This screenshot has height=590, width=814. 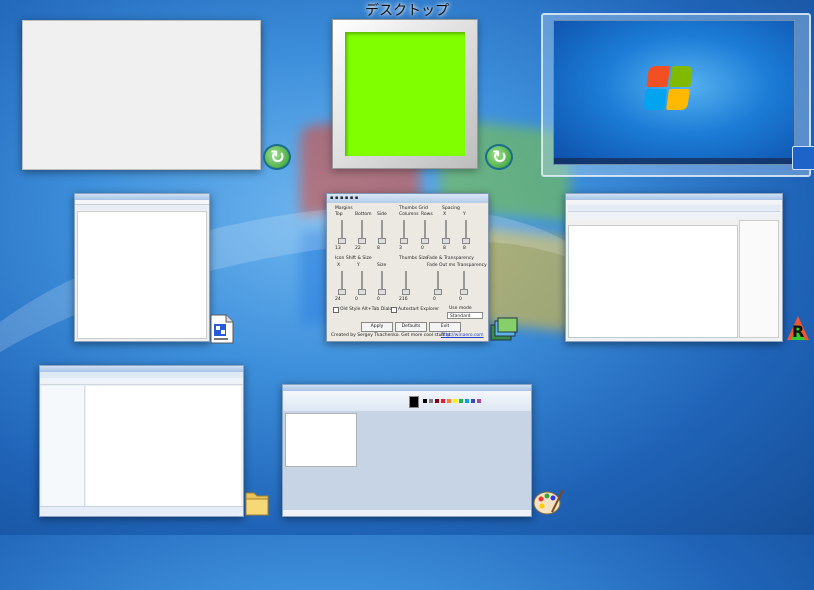 What do you see at coordinates (356, 299) in the screenshot?
I see `icon-y-value: 0` at bounding box center [356, 299].